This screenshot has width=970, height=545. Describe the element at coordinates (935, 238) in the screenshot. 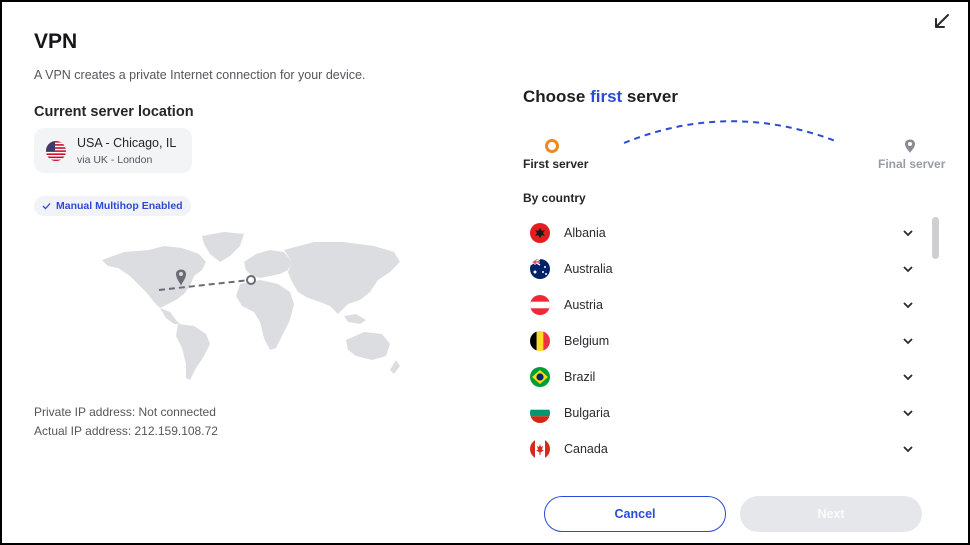

I see `country-list-scrollbar` at that location.